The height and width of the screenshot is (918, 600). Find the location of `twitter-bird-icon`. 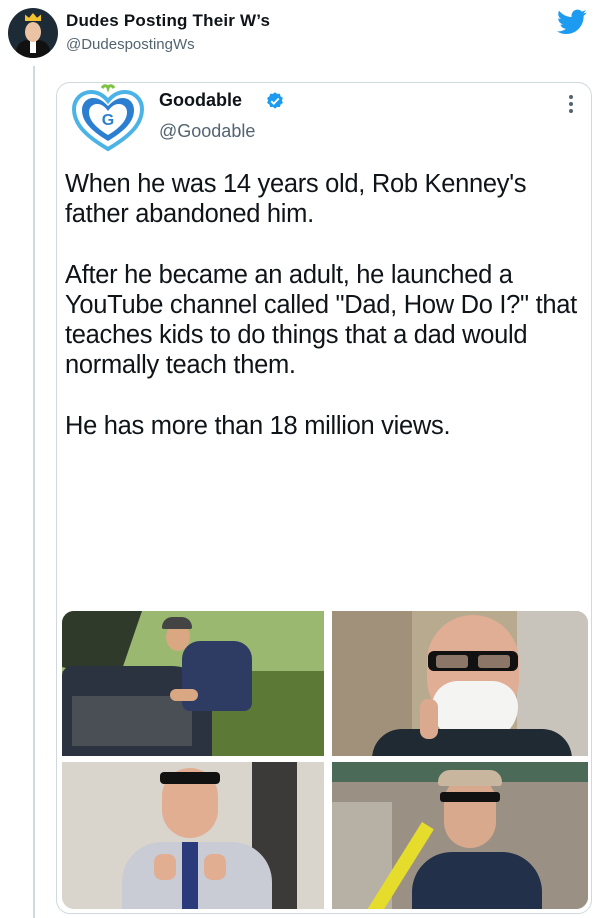

twitter-bird-icon is located at coordinates (572, 21).